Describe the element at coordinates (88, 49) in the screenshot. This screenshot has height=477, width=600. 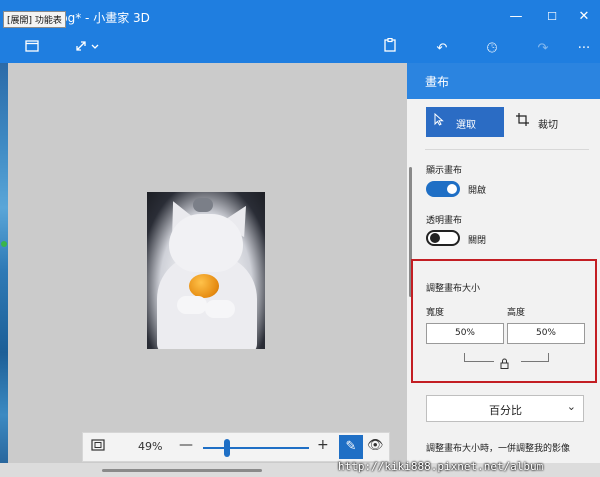
I see `expand-icon` at that location.